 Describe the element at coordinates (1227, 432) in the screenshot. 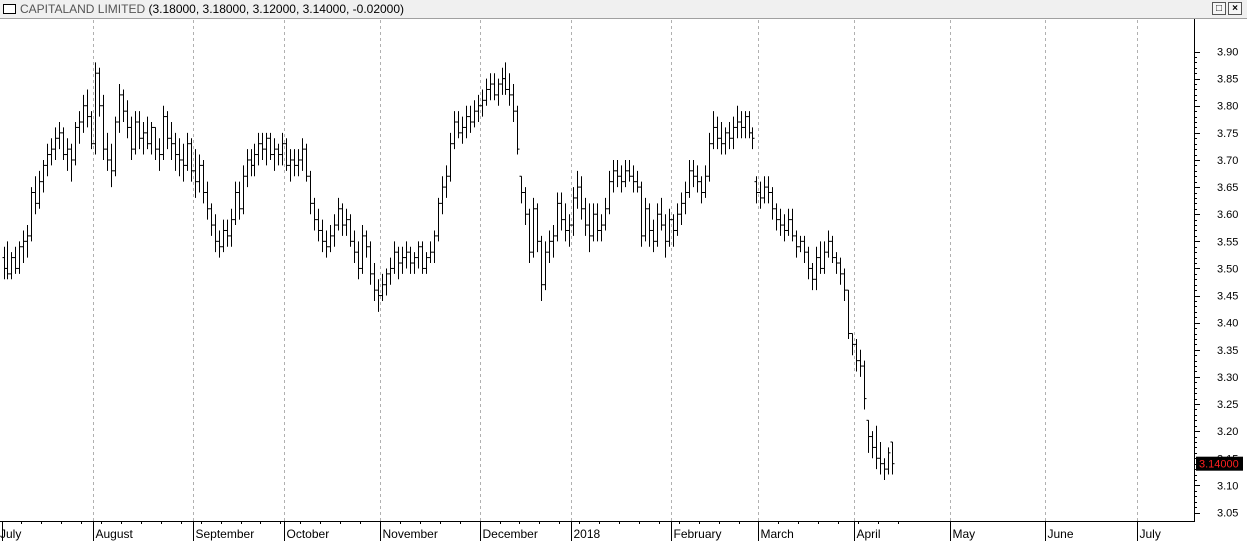

I see `y-tick-label: 3.20` at that location.